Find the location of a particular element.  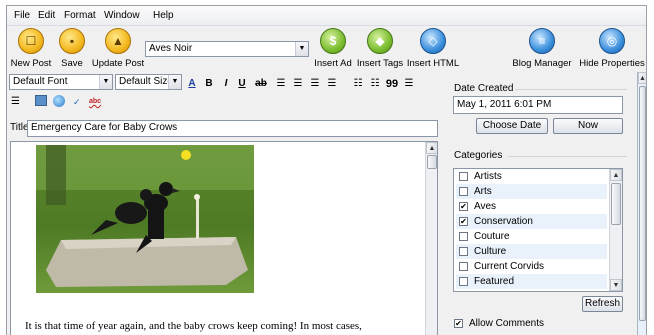

allow-comments-check-icon: ✔ is located at coordinates (458, 323).